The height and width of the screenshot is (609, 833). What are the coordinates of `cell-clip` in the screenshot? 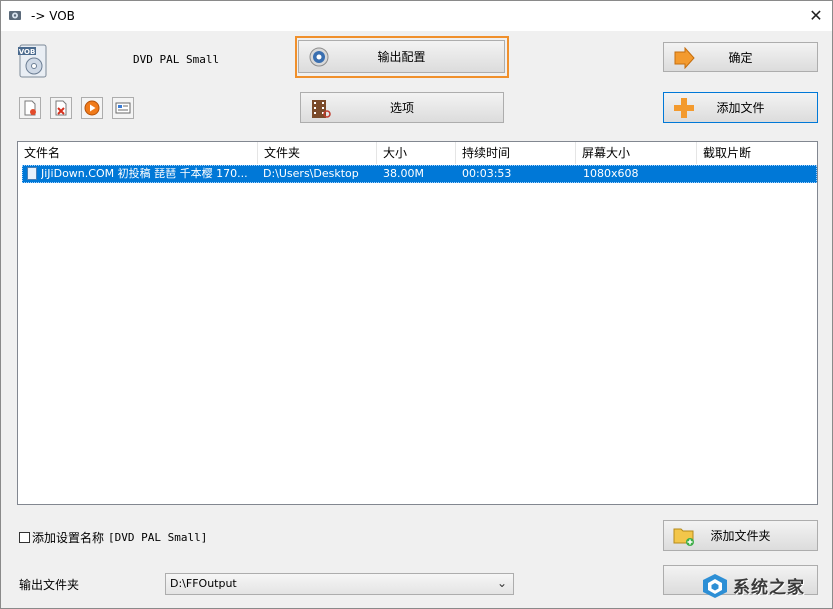 It's located at (758, 174).